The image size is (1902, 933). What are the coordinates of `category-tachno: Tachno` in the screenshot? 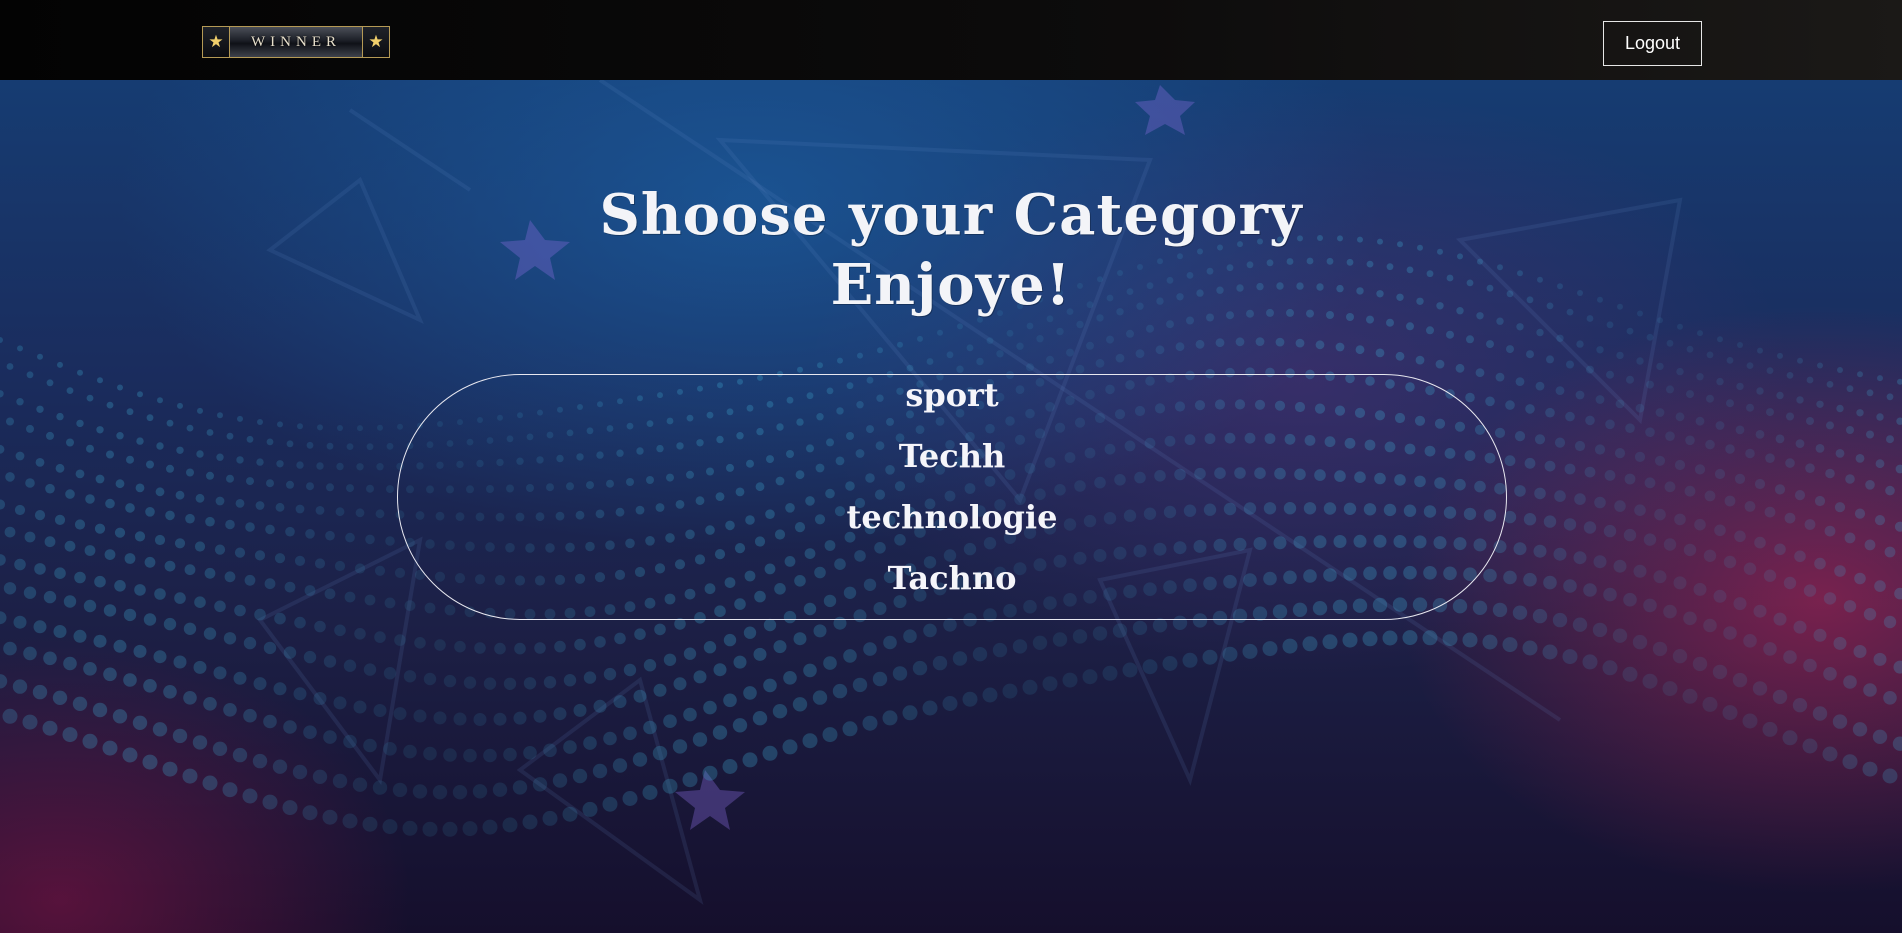 It's located at (952, 578).